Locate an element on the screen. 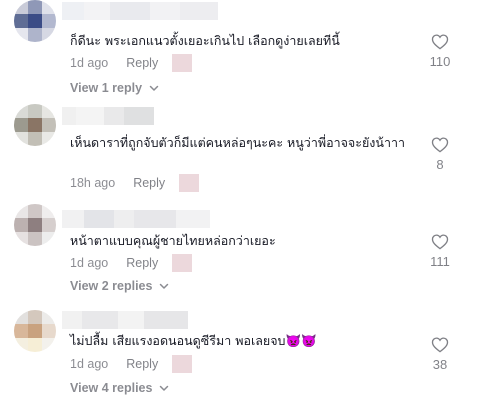 The width and height of the screenshot is (483, 407). comment-meta: 18h ago Reply is located at coordinates (135, 183).